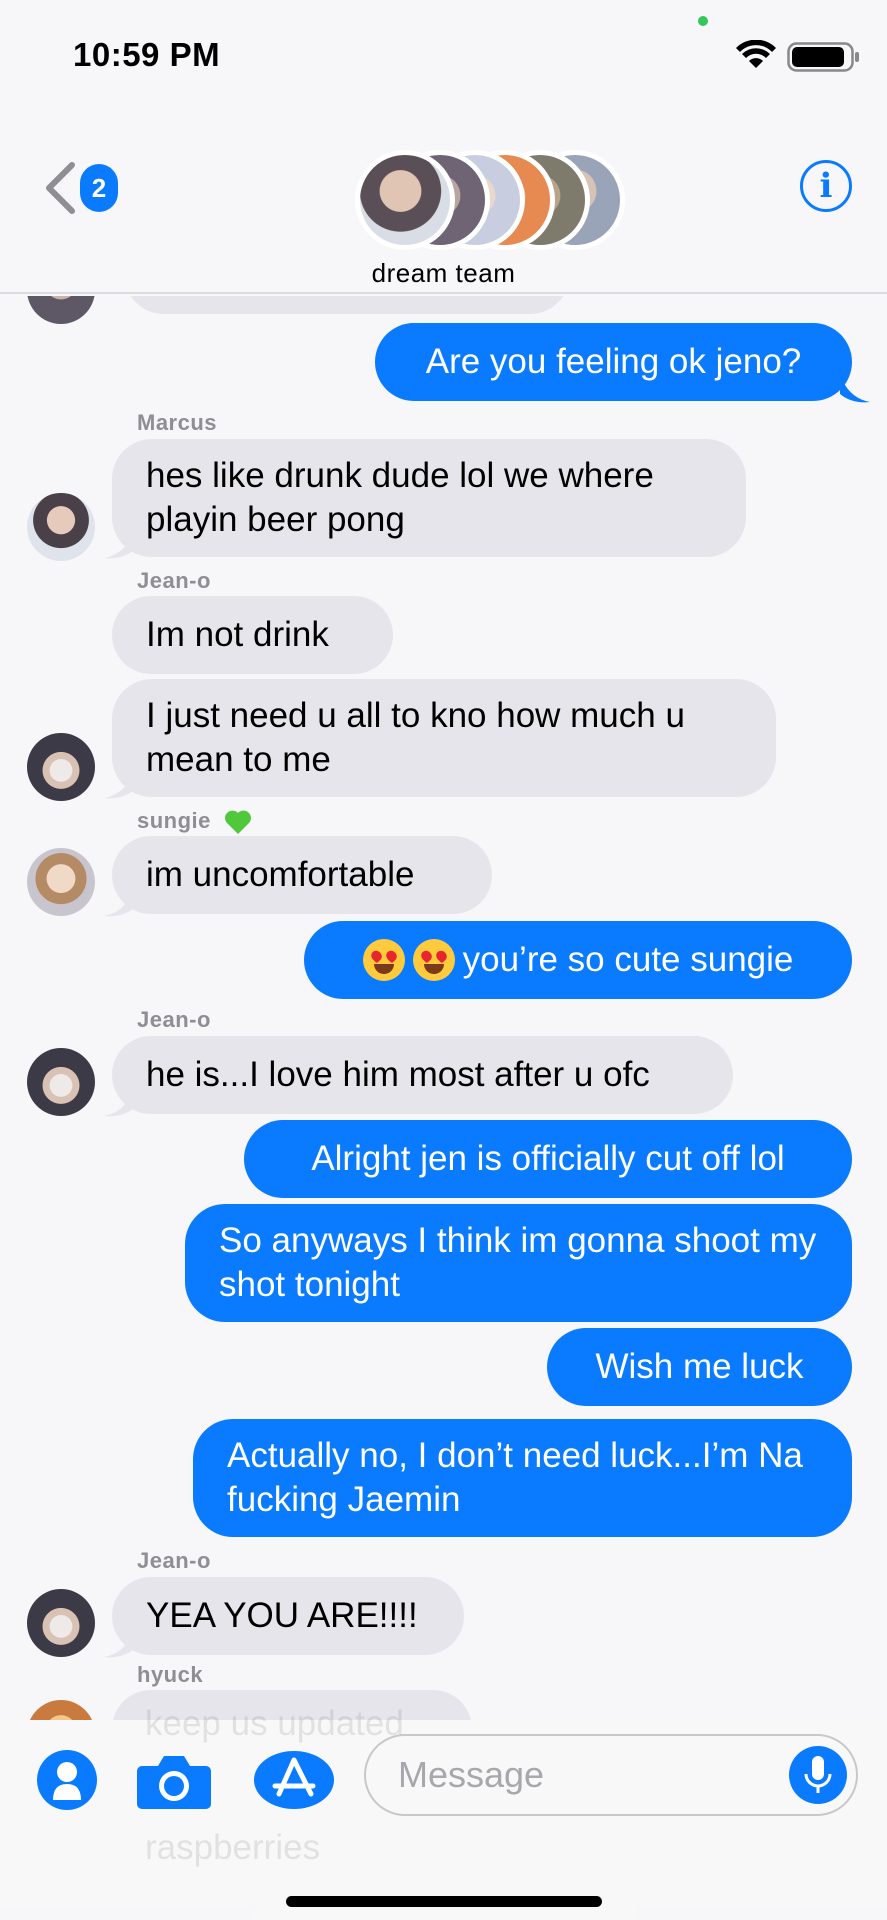  Describe the element at coordinates (443, 273) in the screenshot. I see `group-name: dream team` at that location.